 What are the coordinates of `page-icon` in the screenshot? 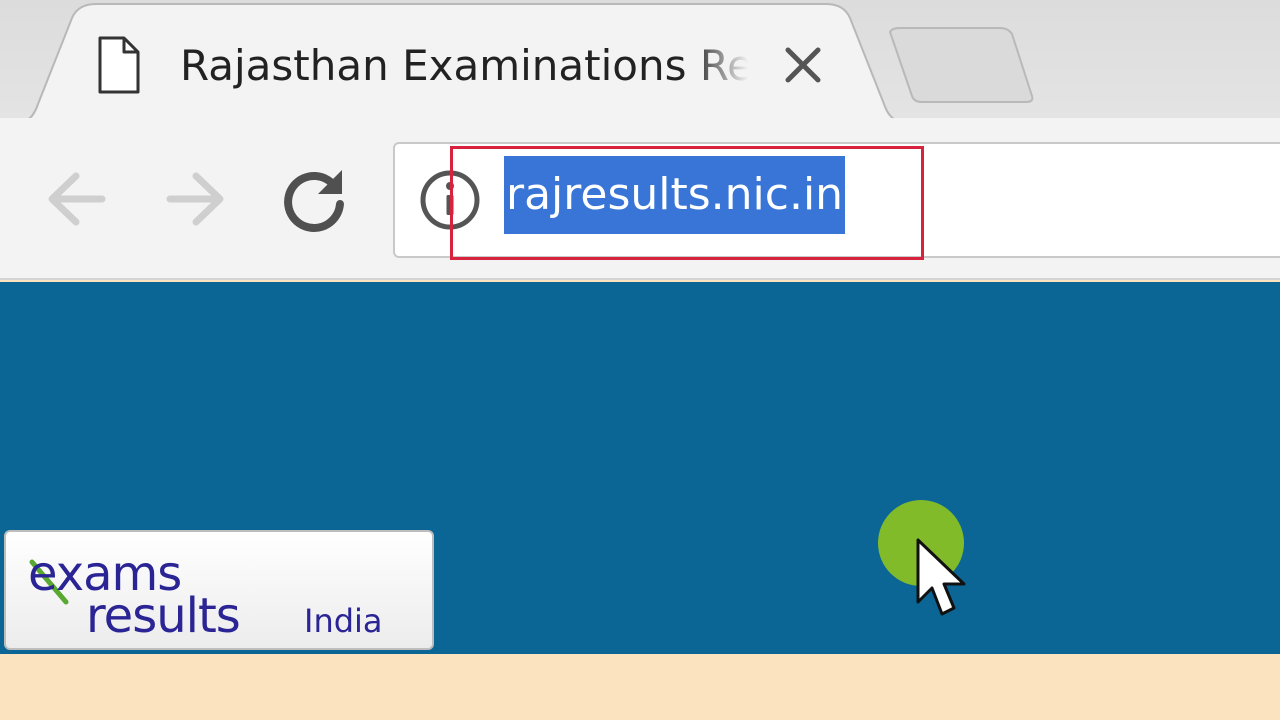 It's located at (119, 65).